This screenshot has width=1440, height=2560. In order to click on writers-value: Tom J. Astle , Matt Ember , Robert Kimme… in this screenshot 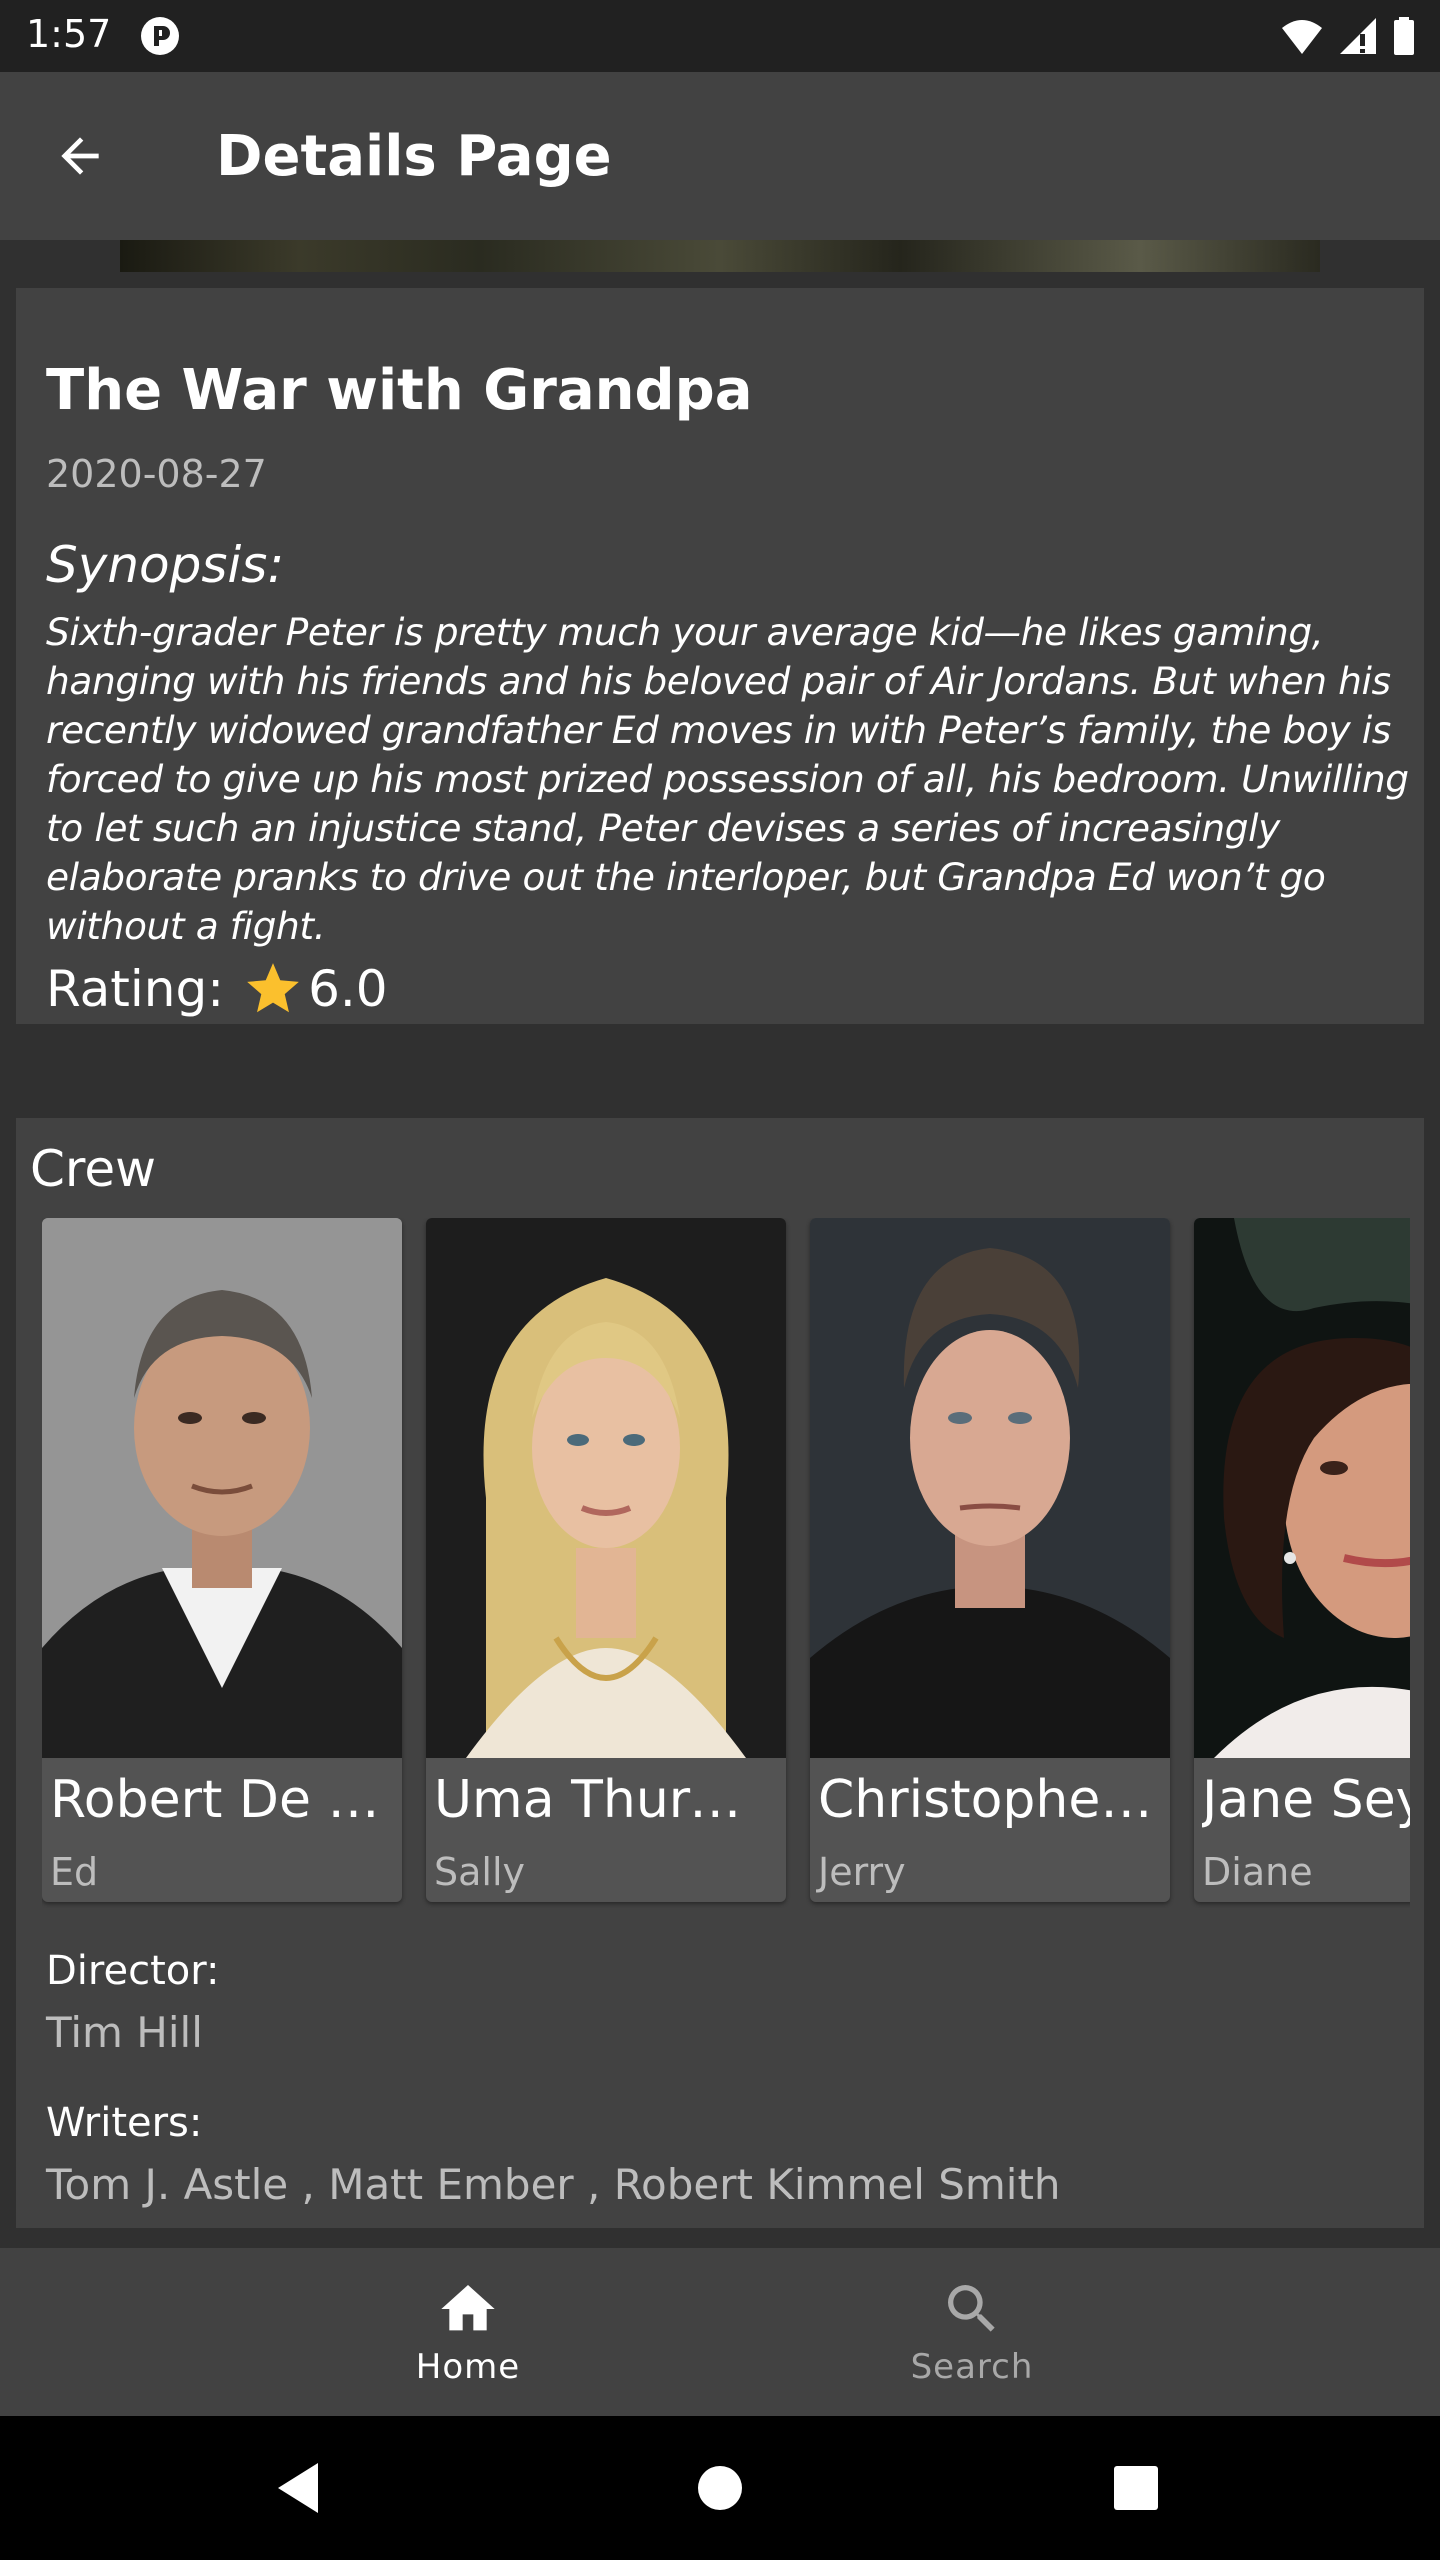, I will do `click(553, 2184)`.